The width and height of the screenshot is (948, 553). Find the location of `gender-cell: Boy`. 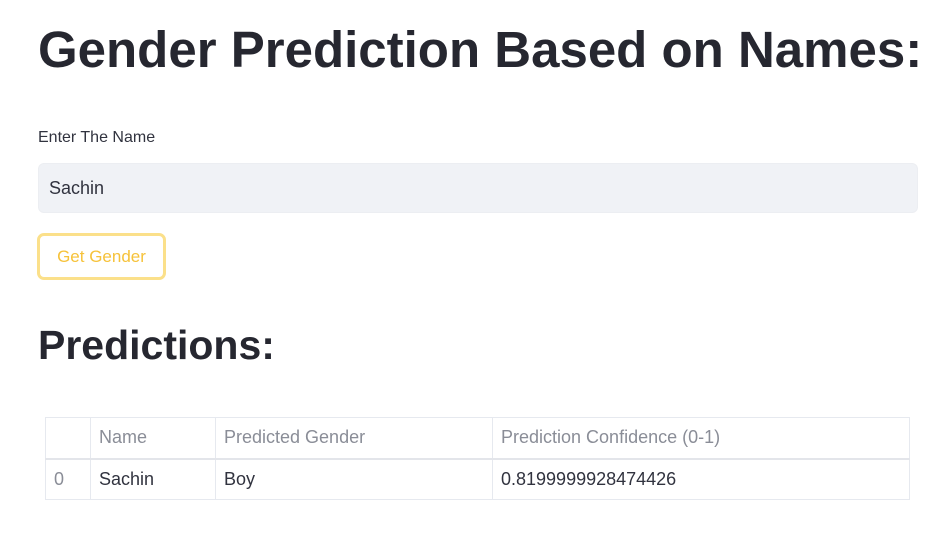

gender-cell: Boy is located at coordinates (354, 479).